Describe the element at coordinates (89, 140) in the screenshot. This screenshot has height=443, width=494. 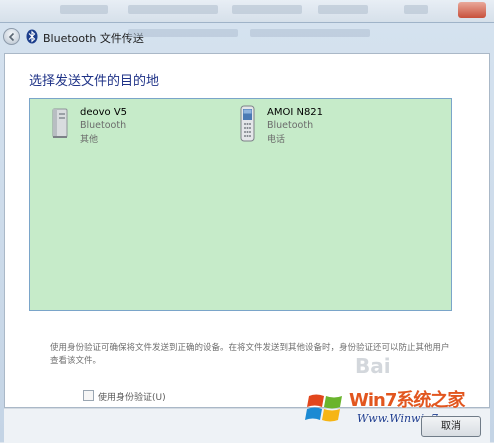
I see `device-category: 其他` at that location.